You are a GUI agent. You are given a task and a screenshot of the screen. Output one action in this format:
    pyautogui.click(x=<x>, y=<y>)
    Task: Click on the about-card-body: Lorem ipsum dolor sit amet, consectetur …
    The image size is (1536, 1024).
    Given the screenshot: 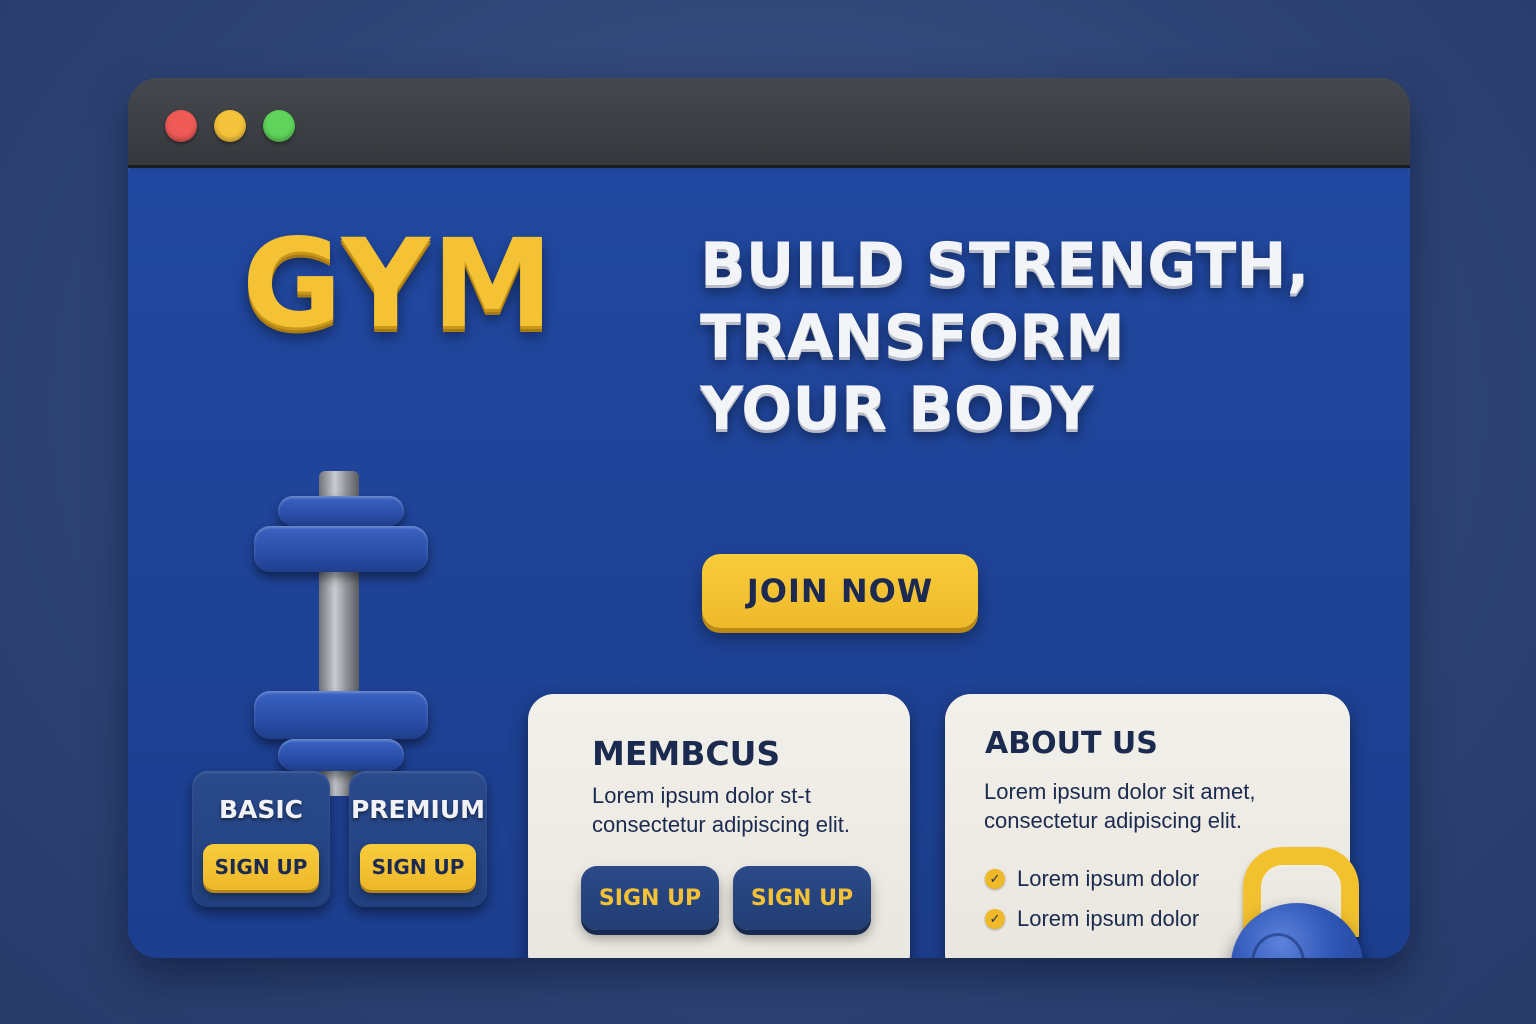 What is the action you would take?
    pyautogui.click(x=1154, y=806)
    